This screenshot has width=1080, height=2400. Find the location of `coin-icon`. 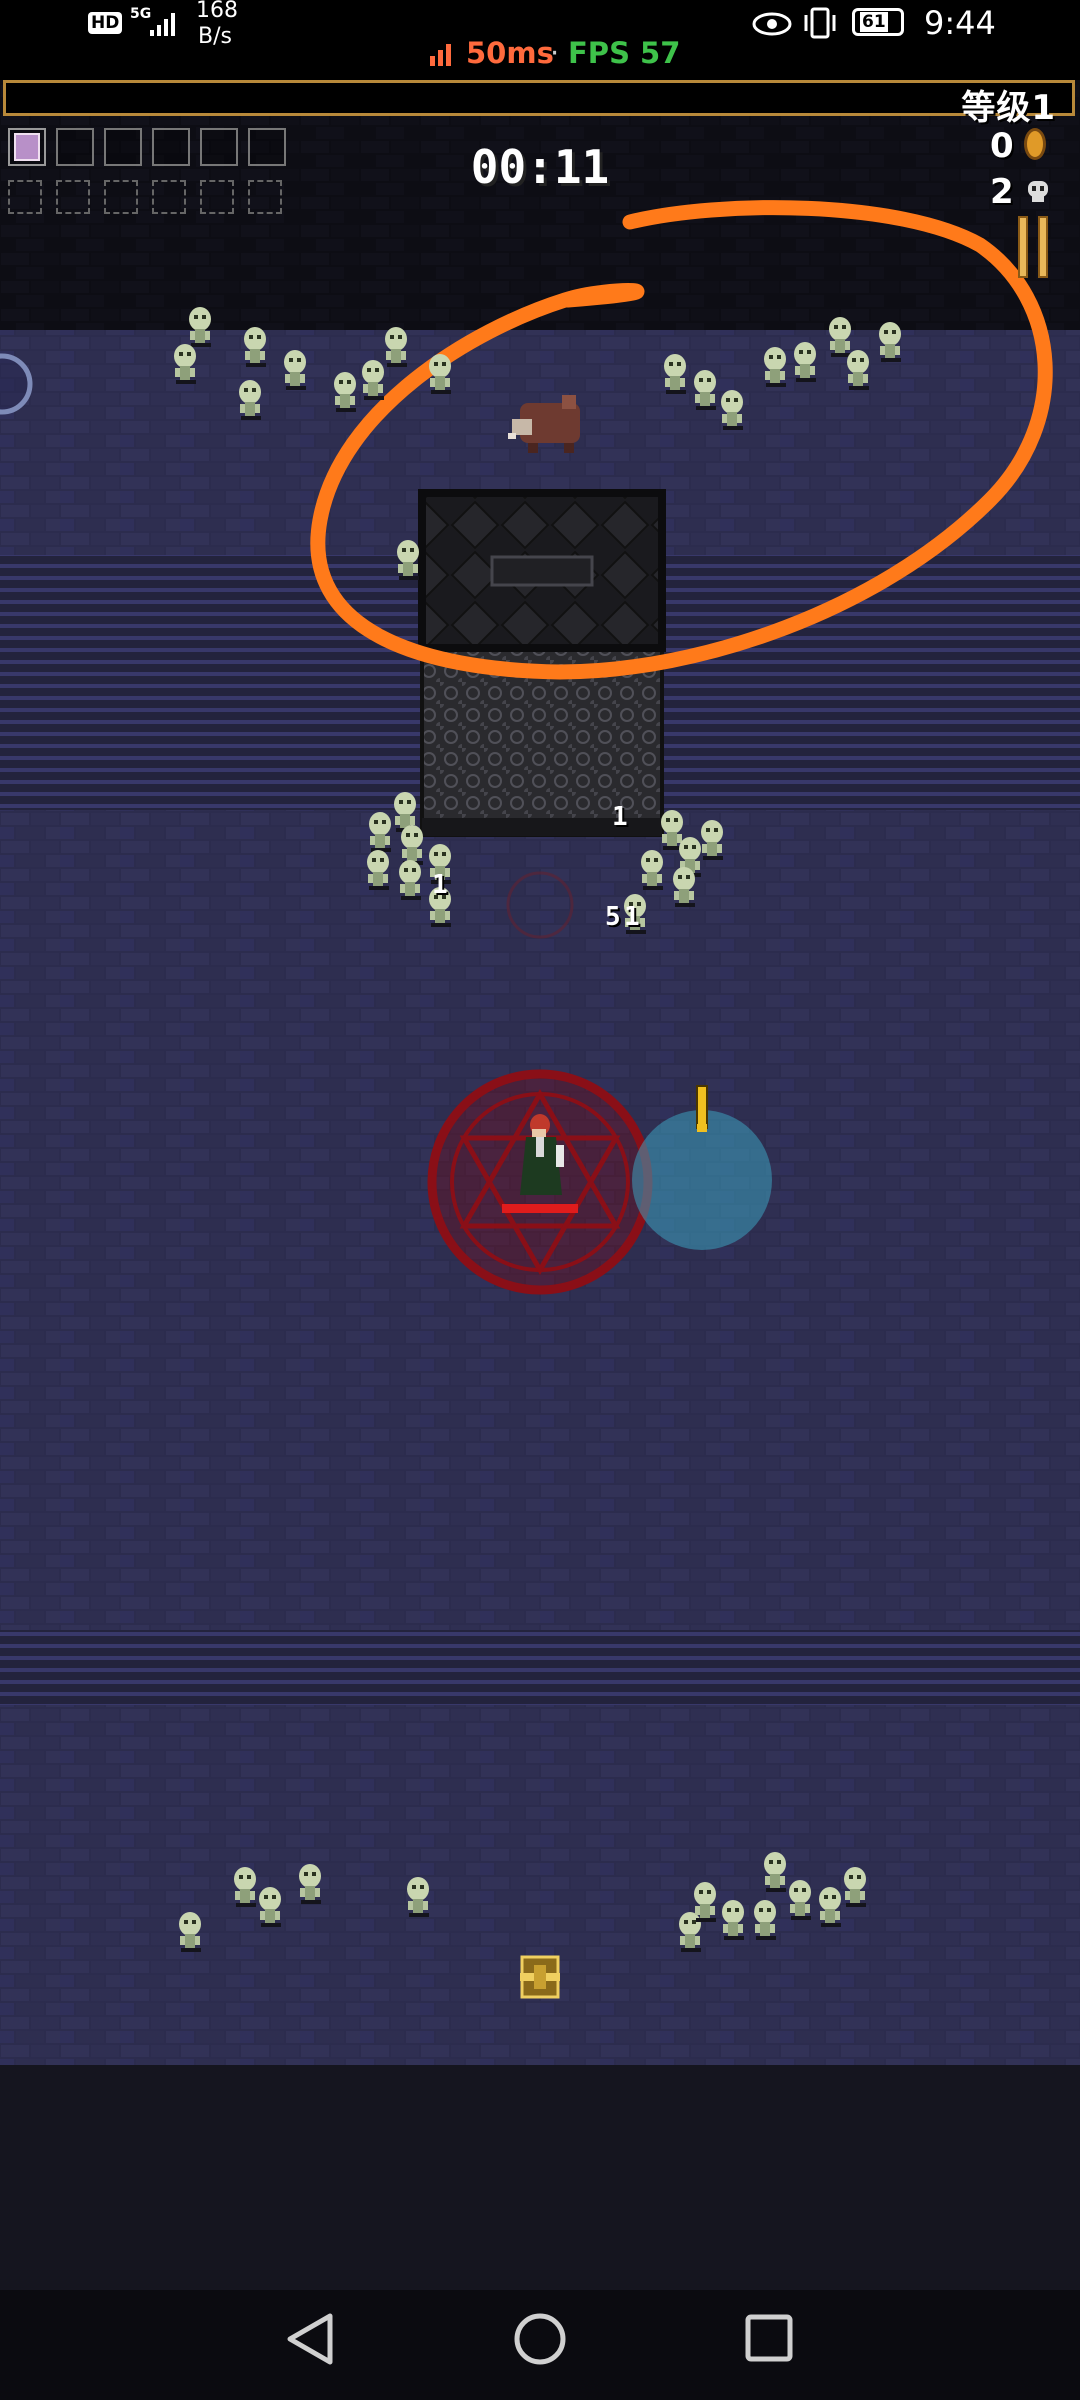

coin-icon is located at coordinates (1035, 144).